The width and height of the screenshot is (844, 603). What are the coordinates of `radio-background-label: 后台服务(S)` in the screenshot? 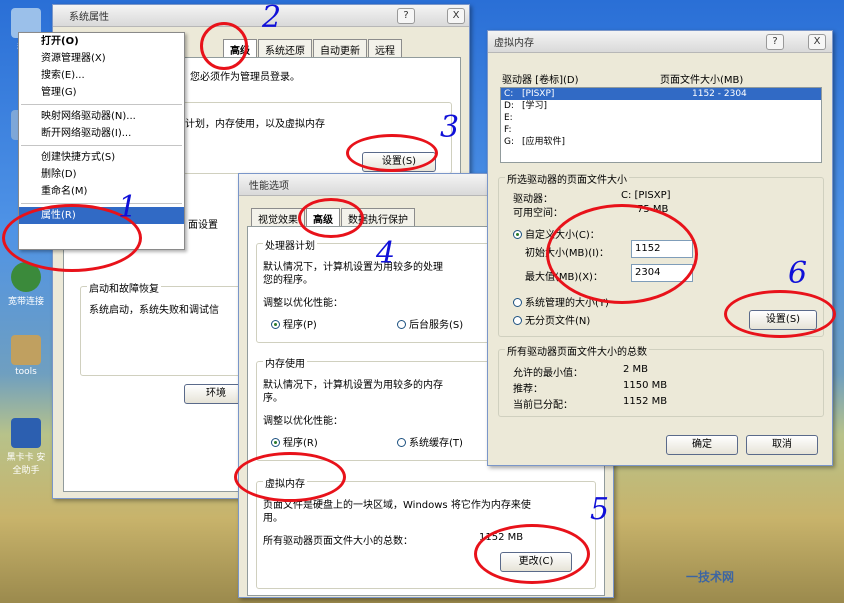 It's located at (436, 325).